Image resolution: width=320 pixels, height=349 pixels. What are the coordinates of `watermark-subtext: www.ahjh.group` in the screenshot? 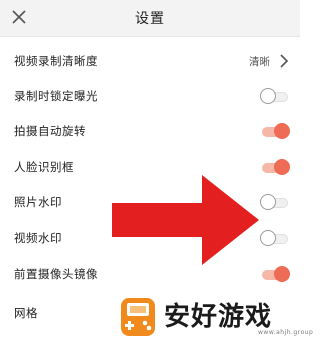 It's located at (286, 332).